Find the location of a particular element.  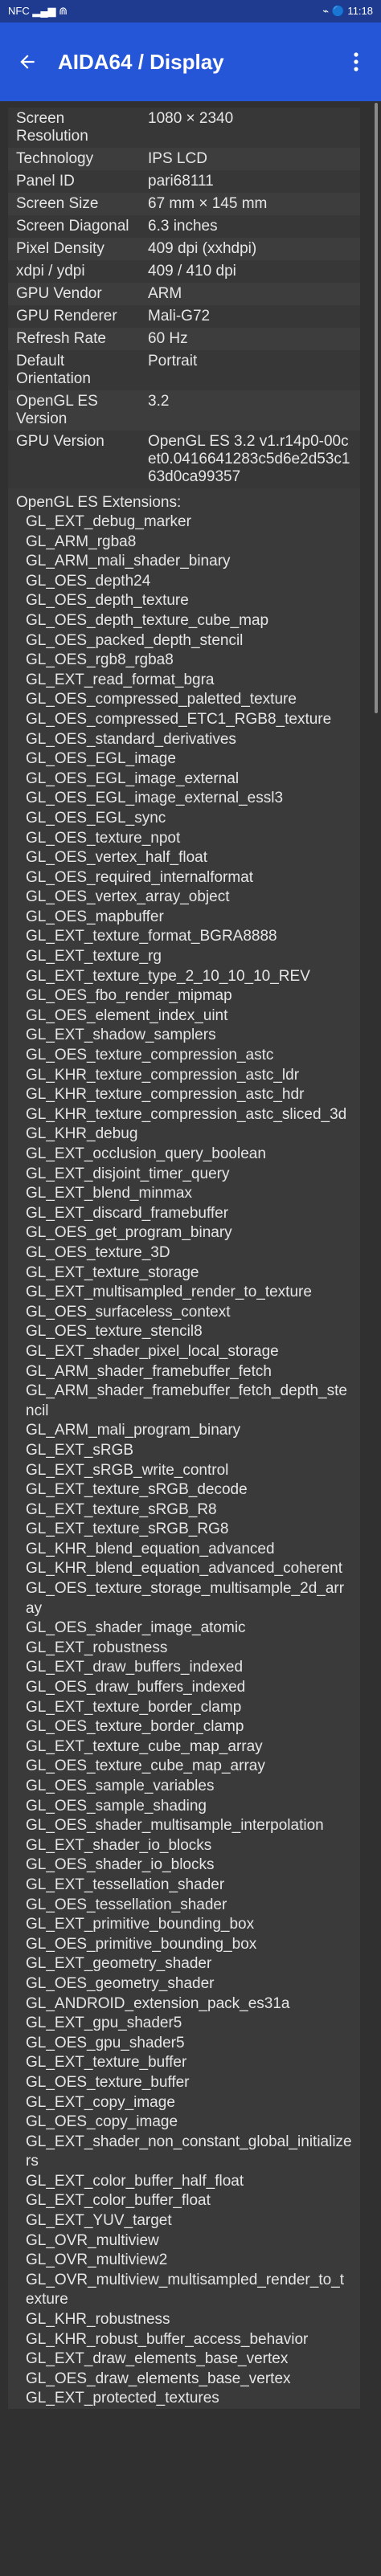

extension-item: GL_EXT_texture_cube_map_array is located at coordinates (144, 1746).